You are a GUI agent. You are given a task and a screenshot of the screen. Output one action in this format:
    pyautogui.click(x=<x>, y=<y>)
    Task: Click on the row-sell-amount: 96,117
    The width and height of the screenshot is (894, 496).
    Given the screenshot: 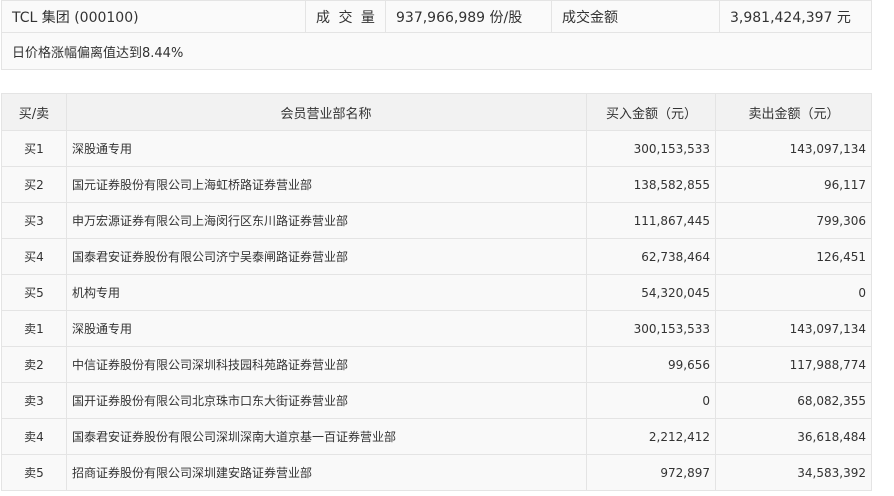 What is the action you would take?
    pyautogui.click(x=793, y=184)
    